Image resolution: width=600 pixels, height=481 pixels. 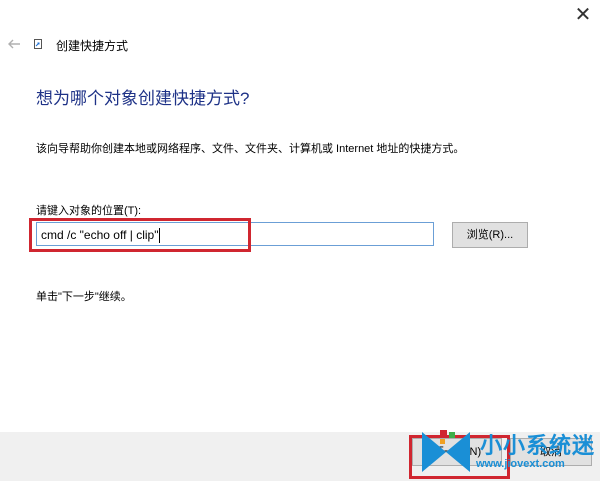 What do you see at coordinates (92, 46) in the screenshot?
I see `window-title: 创建快捷方式` at bounding box center [92, 46].